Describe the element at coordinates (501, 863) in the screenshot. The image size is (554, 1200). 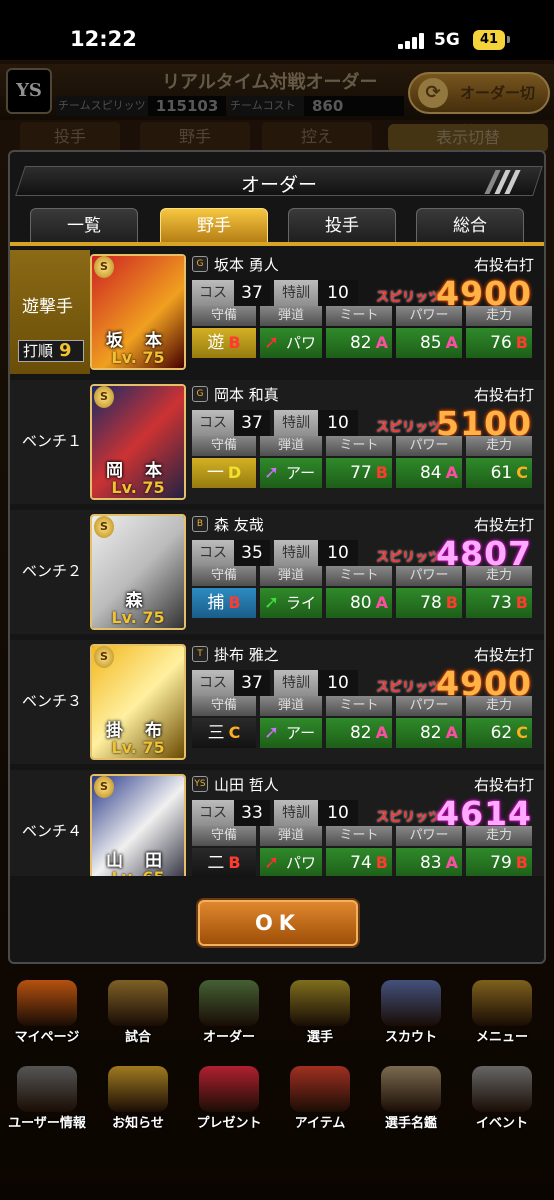
I see `speed-value: 79` at that location.